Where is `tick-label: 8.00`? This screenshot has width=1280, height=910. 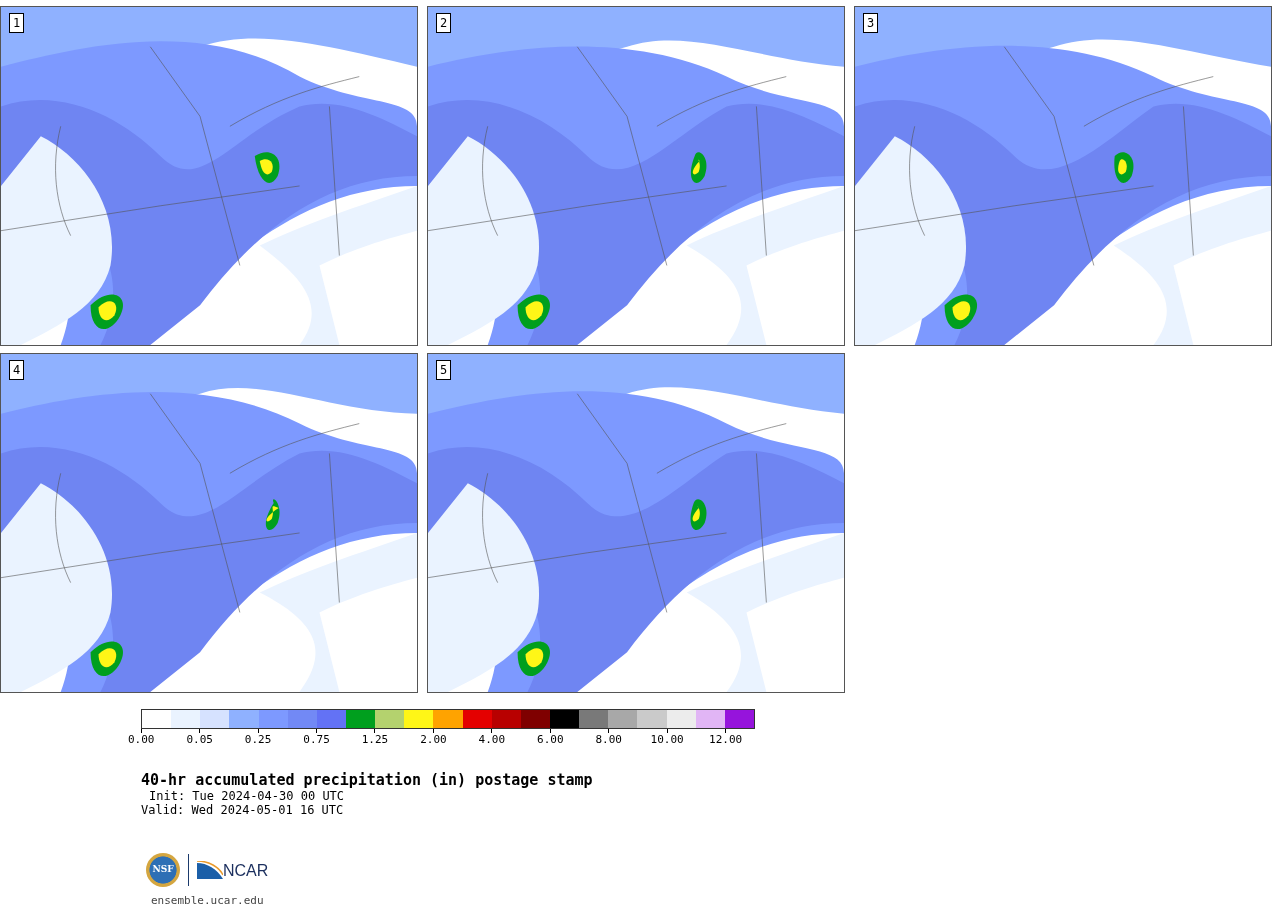 tick-label: 8.00 is located at coordinates (608, 739).